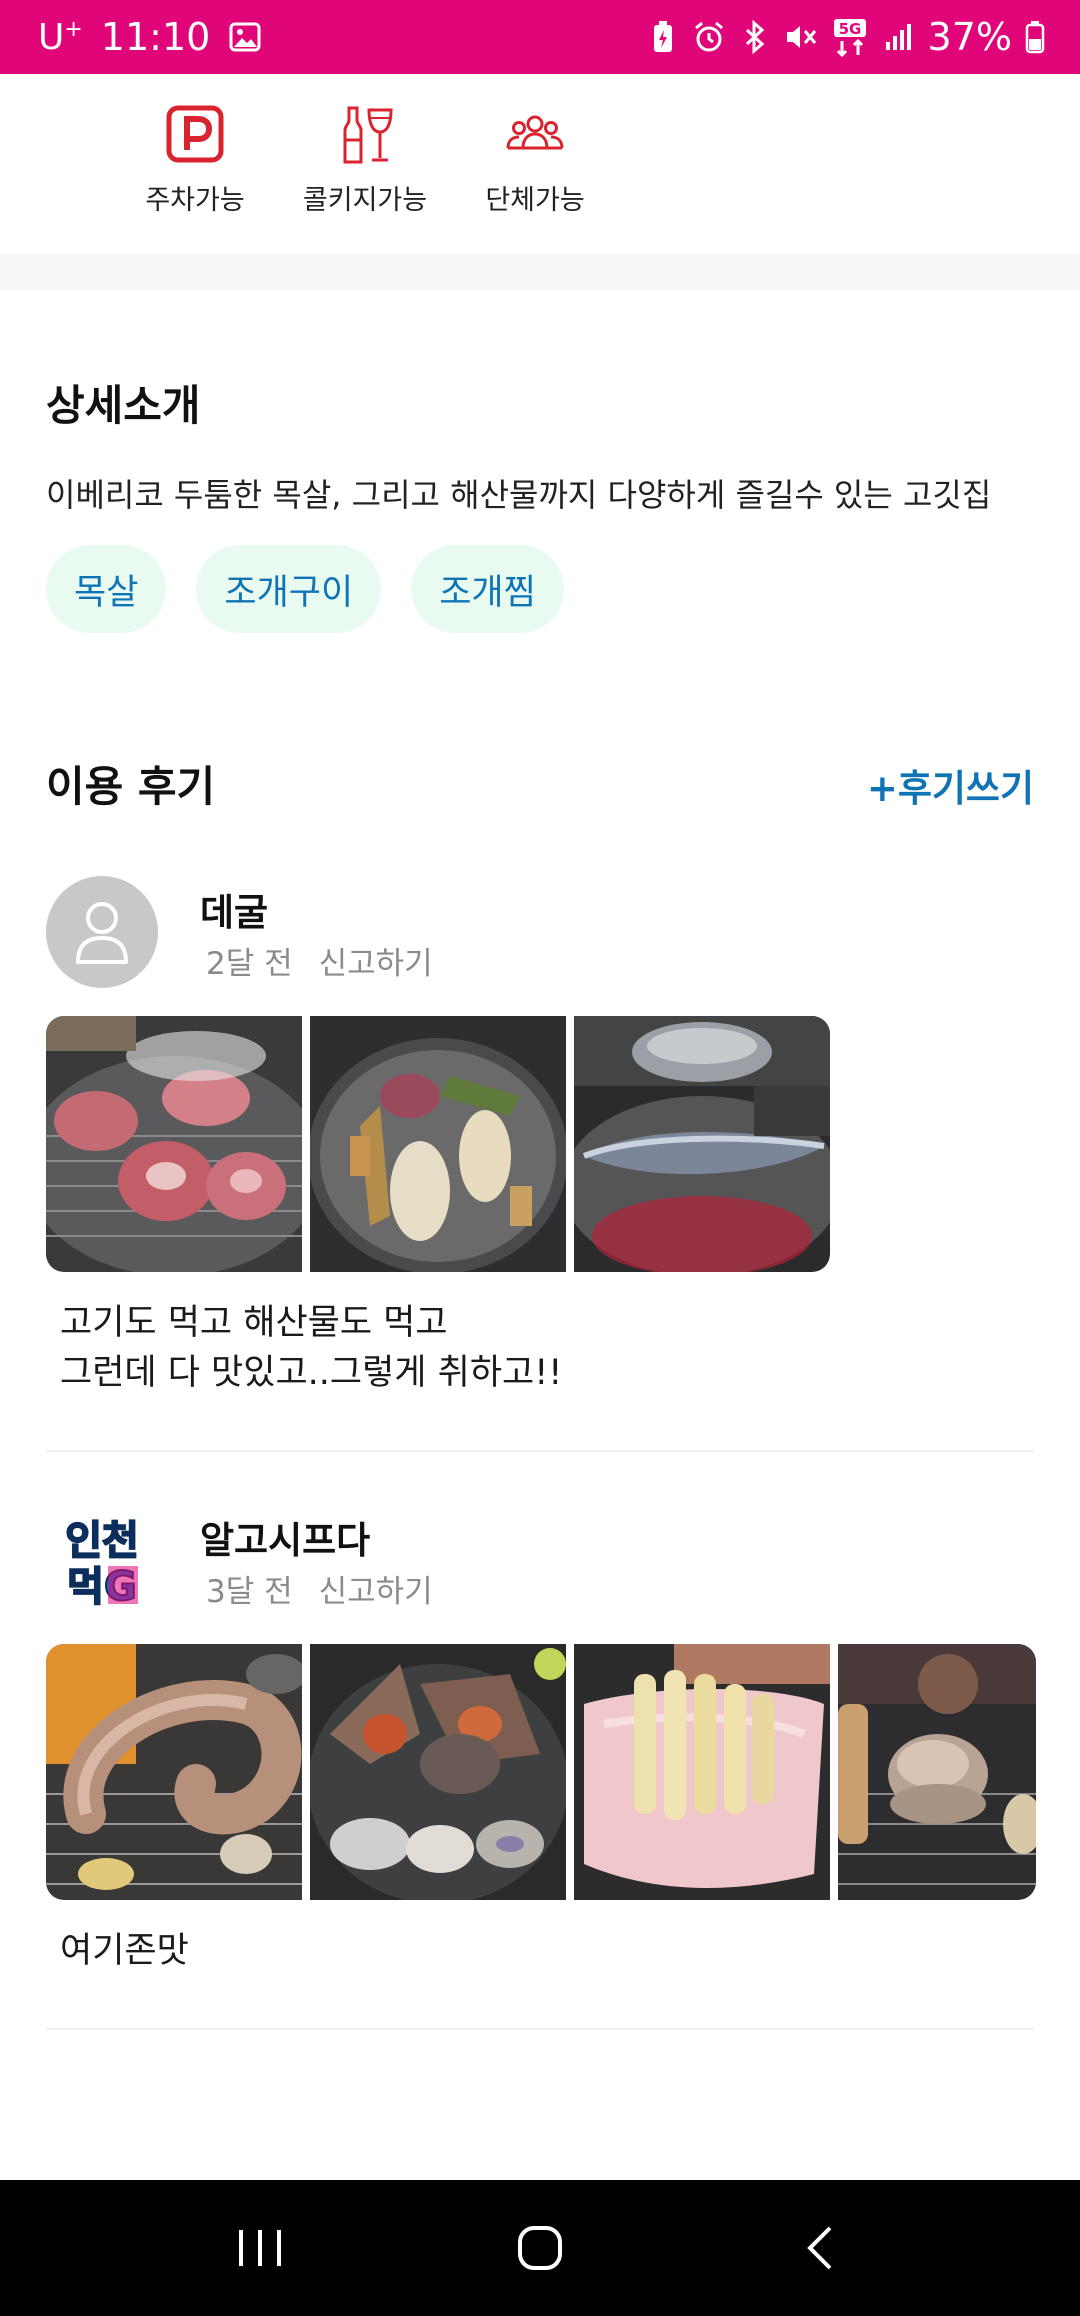 Image resolution: width=1080 pixels, height=2316 pixels. What do you see at coordinates (519, 495) in the screenshot?
I see `detail-description: 이베리코 두툼한 목살, 그리고 해산물까지 다양하게 즐길수 있는 고깃집` at bounding box center [519, 495].